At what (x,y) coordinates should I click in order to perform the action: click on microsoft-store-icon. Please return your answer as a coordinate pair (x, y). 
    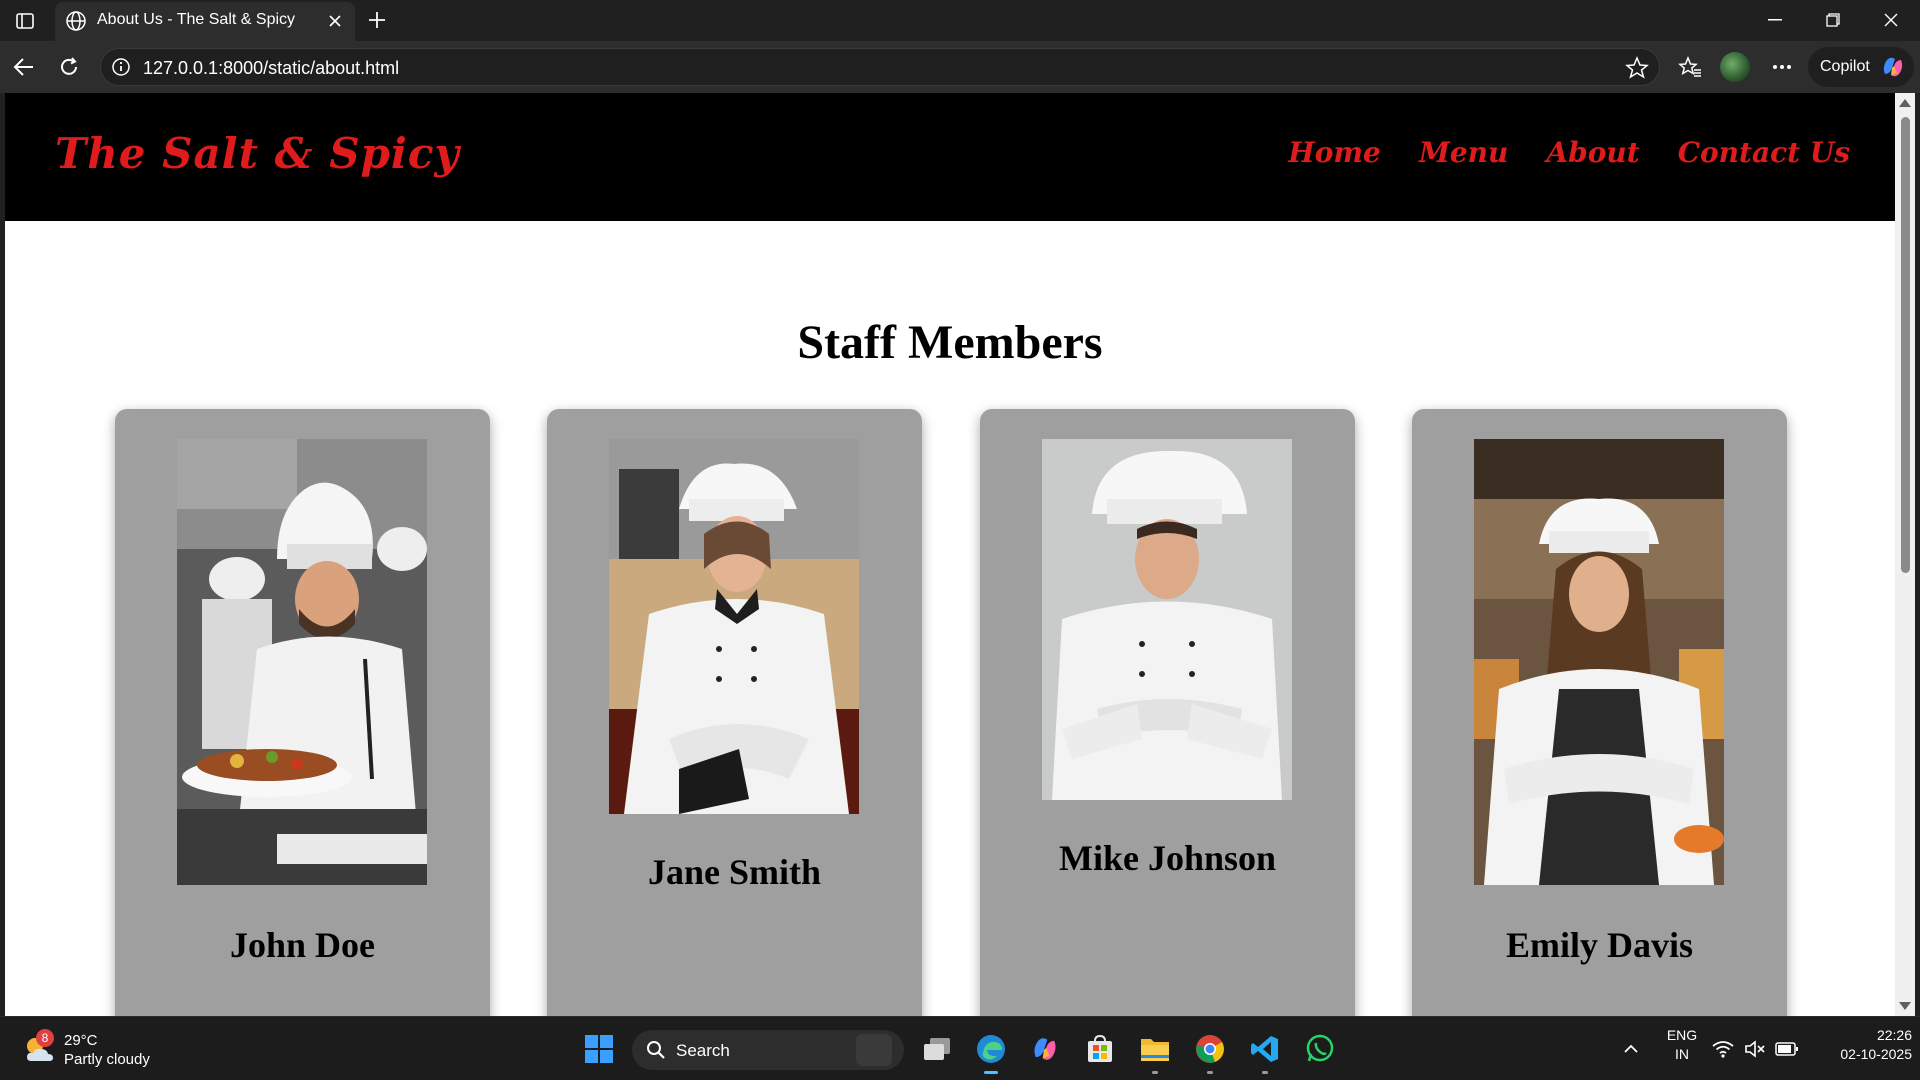
    Looking at the image, I should click on (1100, 1049).